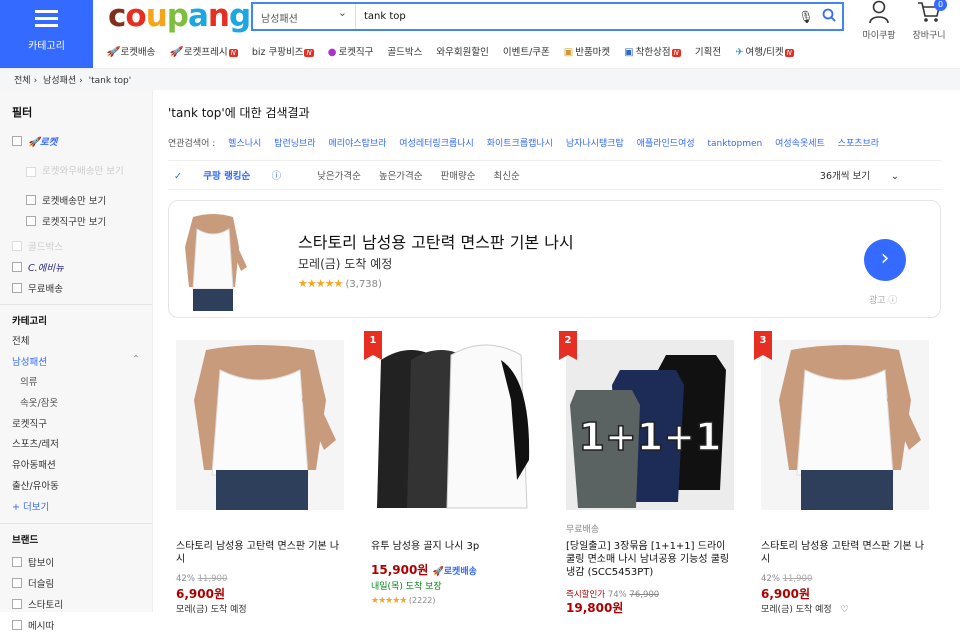 This screenshot has height=636, width=960. Describe the element at coordinates (76, 510) in the screenshot. I see `more-categories-link: + 더보기` at that location.